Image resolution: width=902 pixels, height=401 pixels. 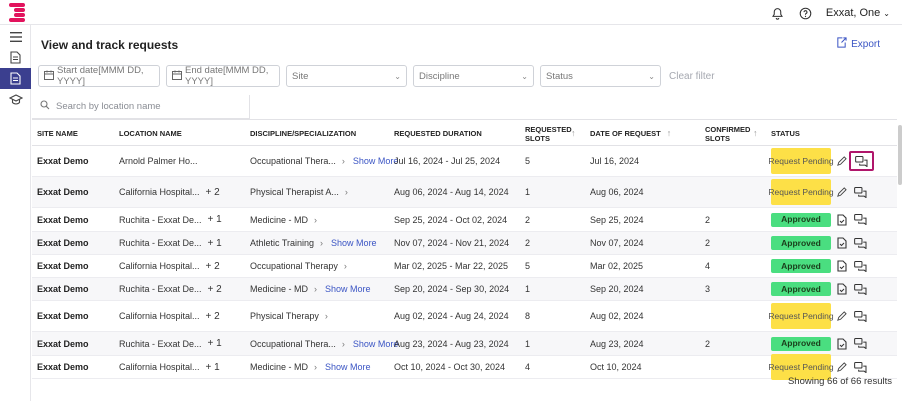 What do you see at coordinates (692, 76) in the screenshot?
I see `clear-filter-button: Clear filter` at bounding box center [692, 76].